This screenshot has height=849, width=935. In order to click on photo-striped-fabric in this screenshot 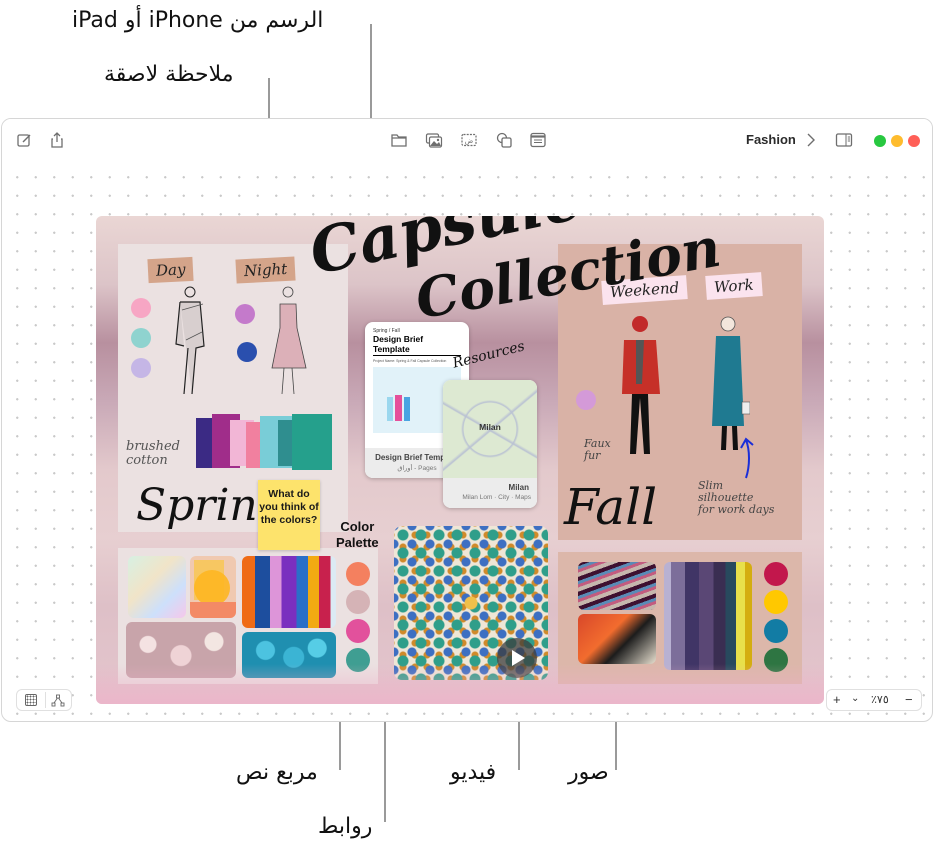, I will do `click(708, 616)`.